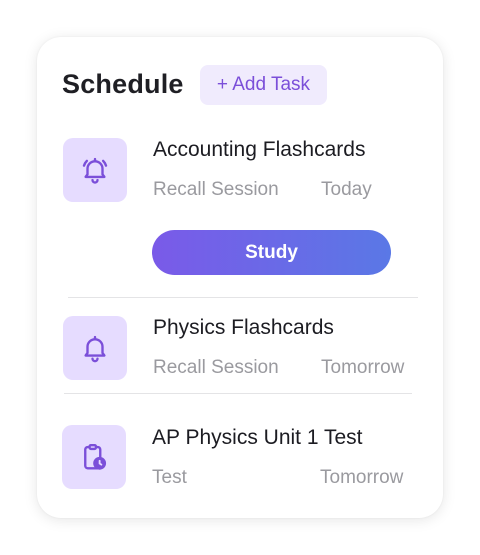  What do you see at coordinates (346, 189) in the screenshot?
I see `task-due: Today` at bounding box center [346, 189].